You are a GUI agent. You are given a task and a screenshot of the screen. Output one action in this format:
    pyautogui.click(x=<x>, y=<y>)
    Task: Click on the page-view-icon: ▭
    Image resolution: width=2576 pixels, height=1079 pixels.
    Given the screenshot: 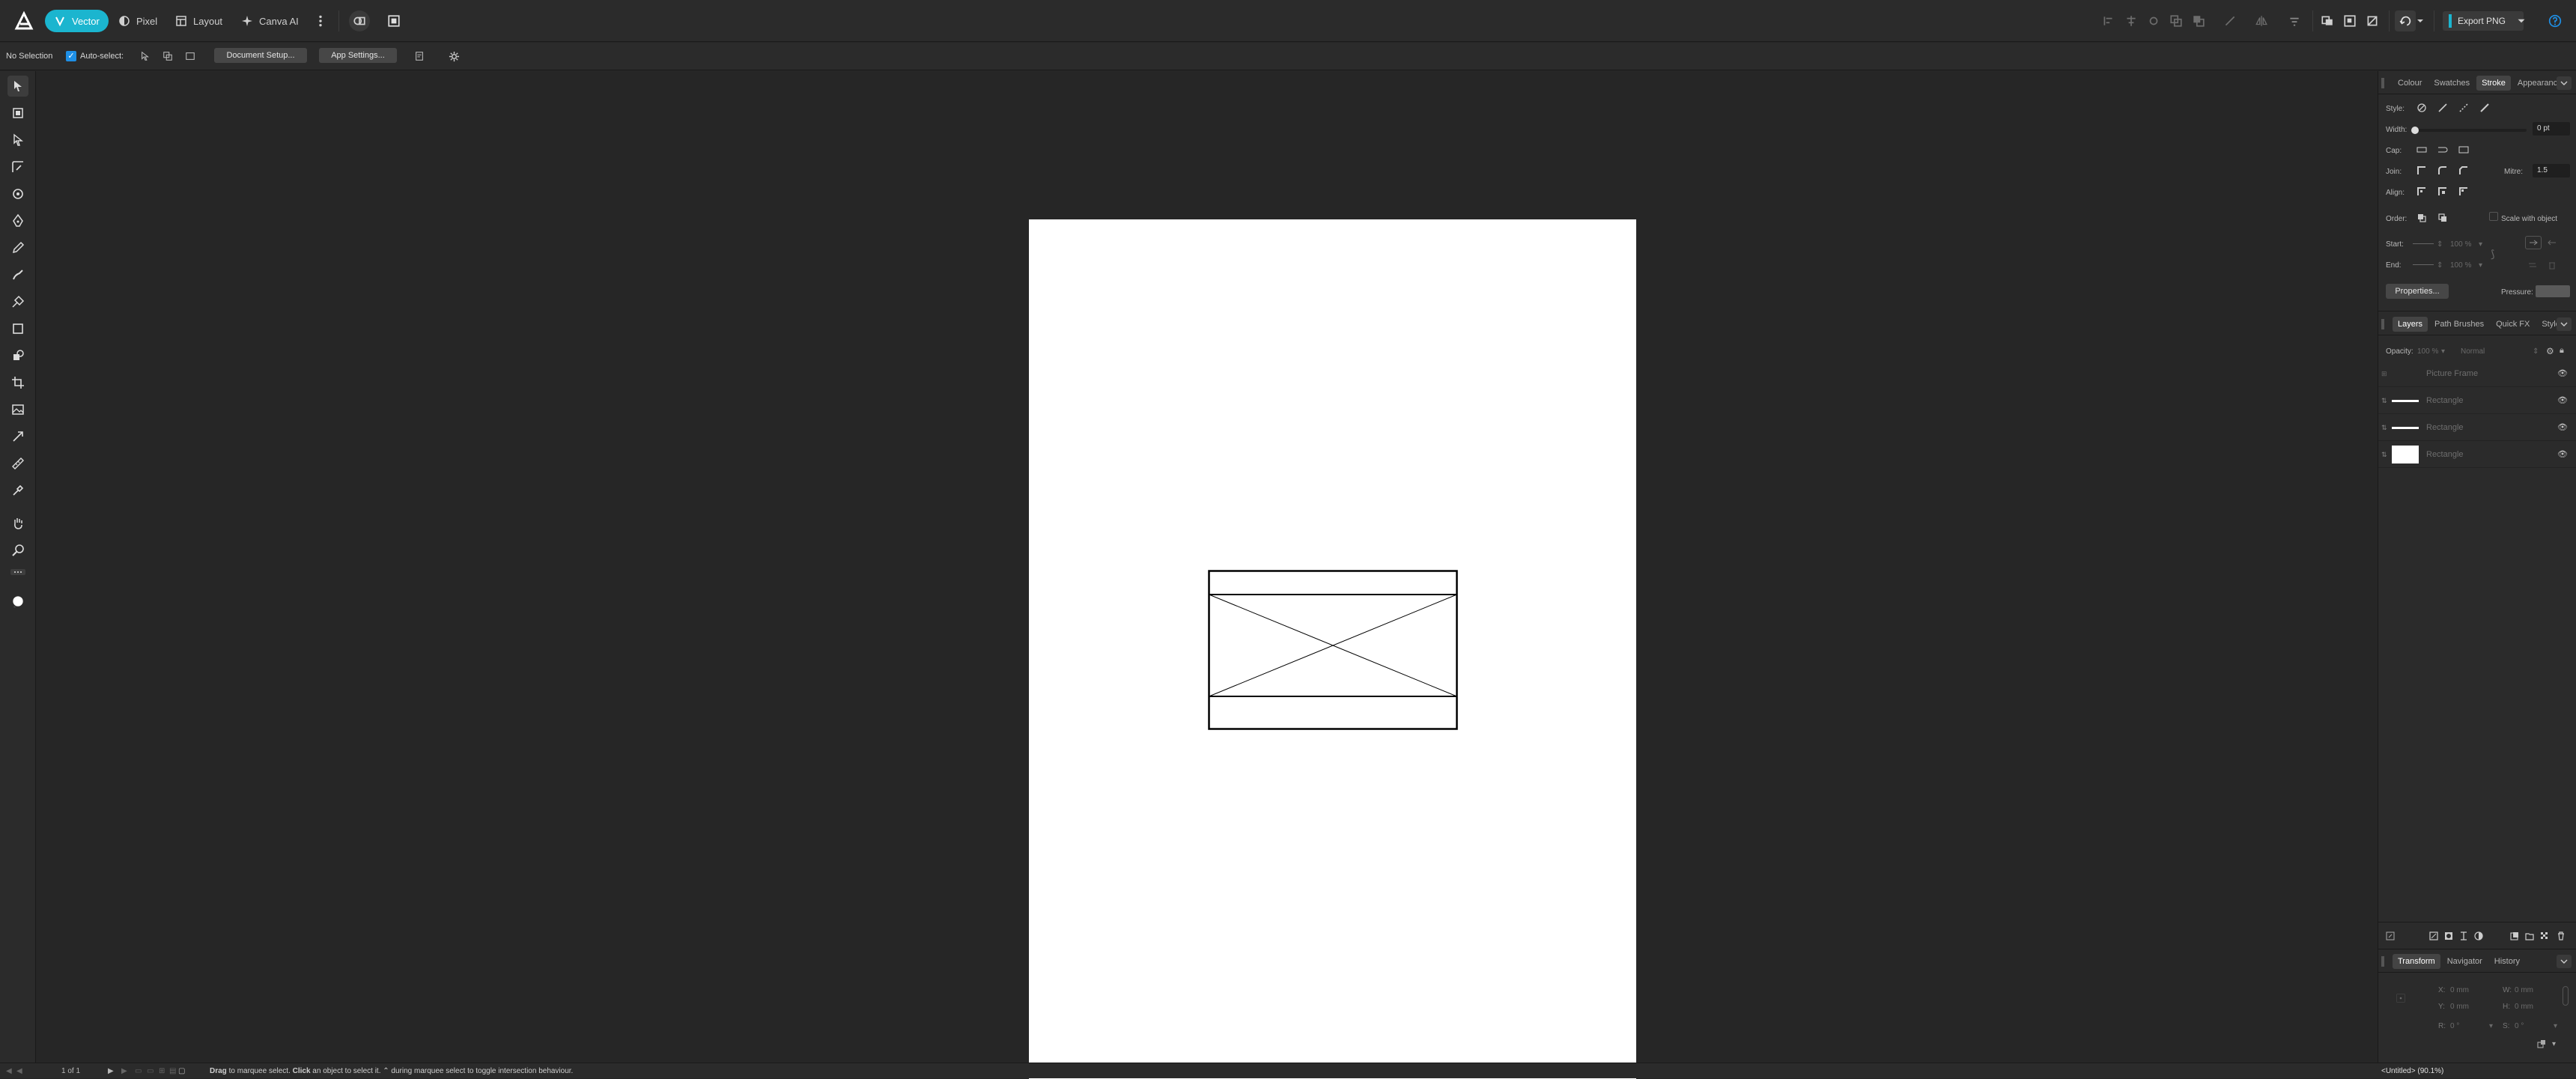 What is the action you would take?
    pyautogui.click(x=138, y=1071)
    